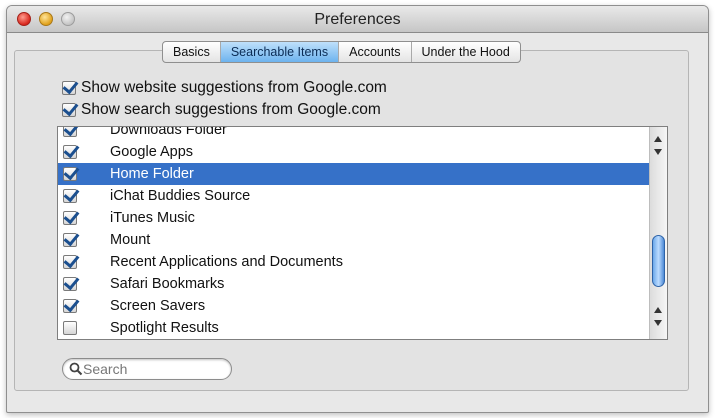 This screenshot has height=418, width=715. I want to click on tab-accounts: Accounts, so click(375, 52).